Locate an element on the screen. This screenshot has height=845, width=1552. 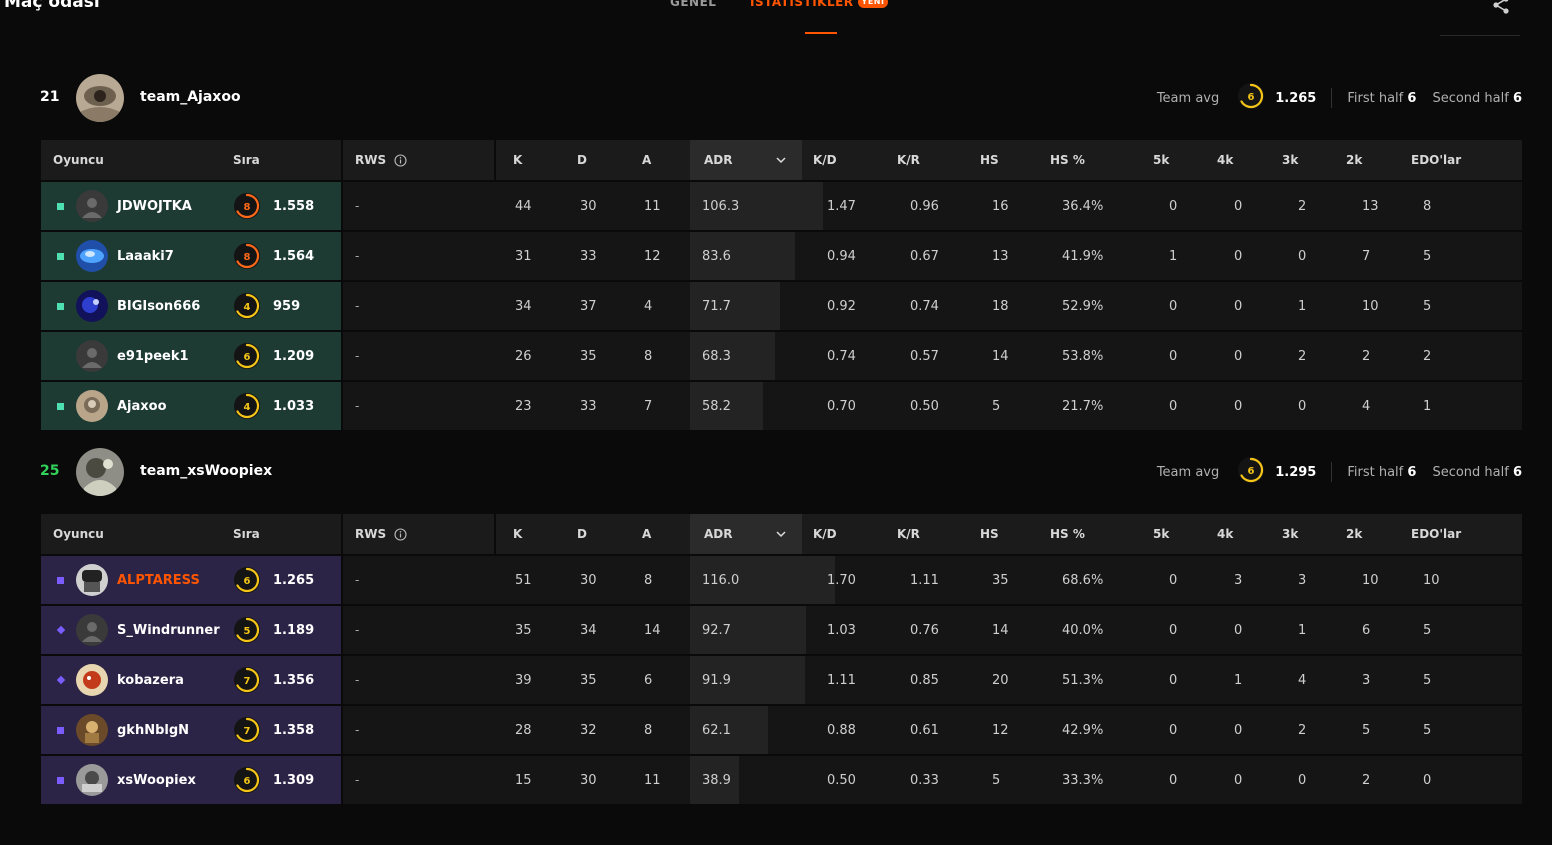
share-icon is located at coordinates (1501, 8).